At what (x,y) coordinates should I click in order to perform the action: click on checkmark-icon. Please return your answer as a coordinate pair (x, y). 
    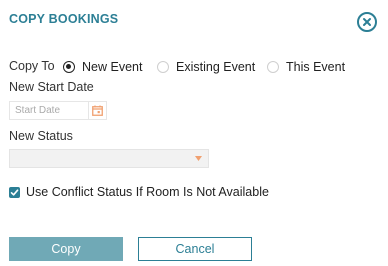
    Looking at the image, I should click on (14, 192).